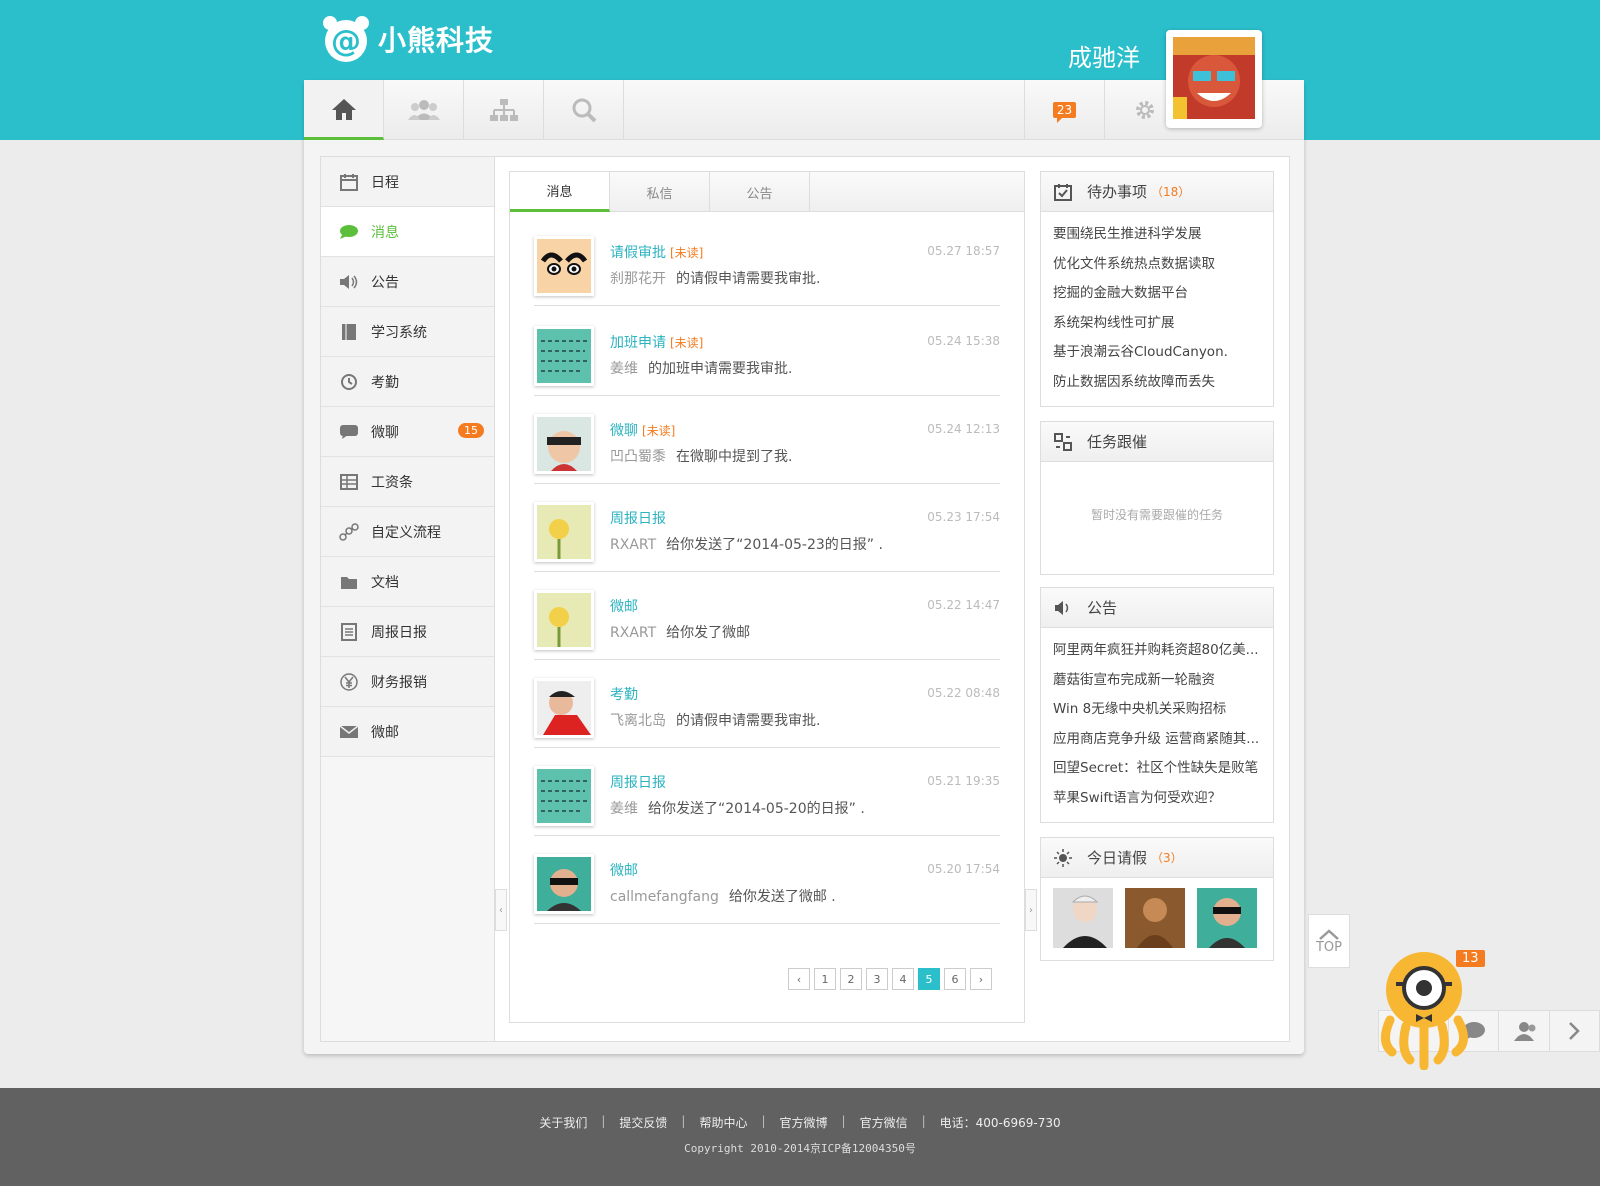 This screenshot has height=1186, width=1600. I want to click on back-to-top-label: TOP, so click(1328, 947).